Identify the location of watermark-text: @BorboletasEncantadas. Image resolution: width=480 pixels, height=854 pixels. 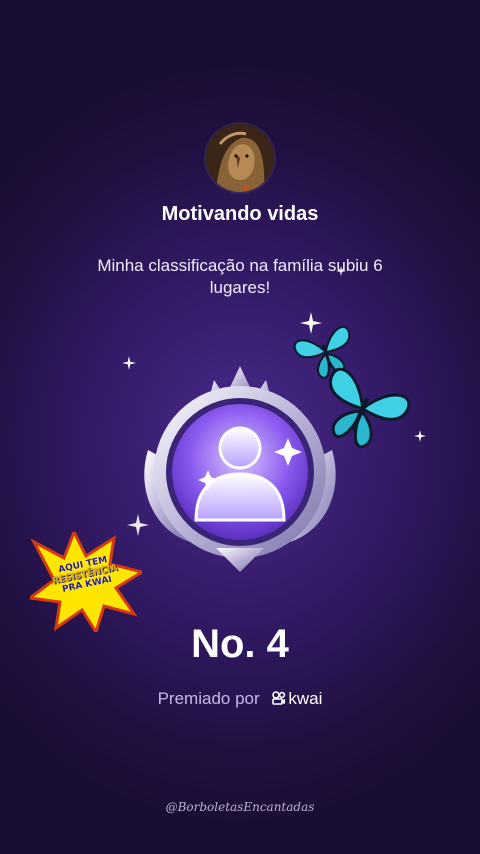
(240, 807).